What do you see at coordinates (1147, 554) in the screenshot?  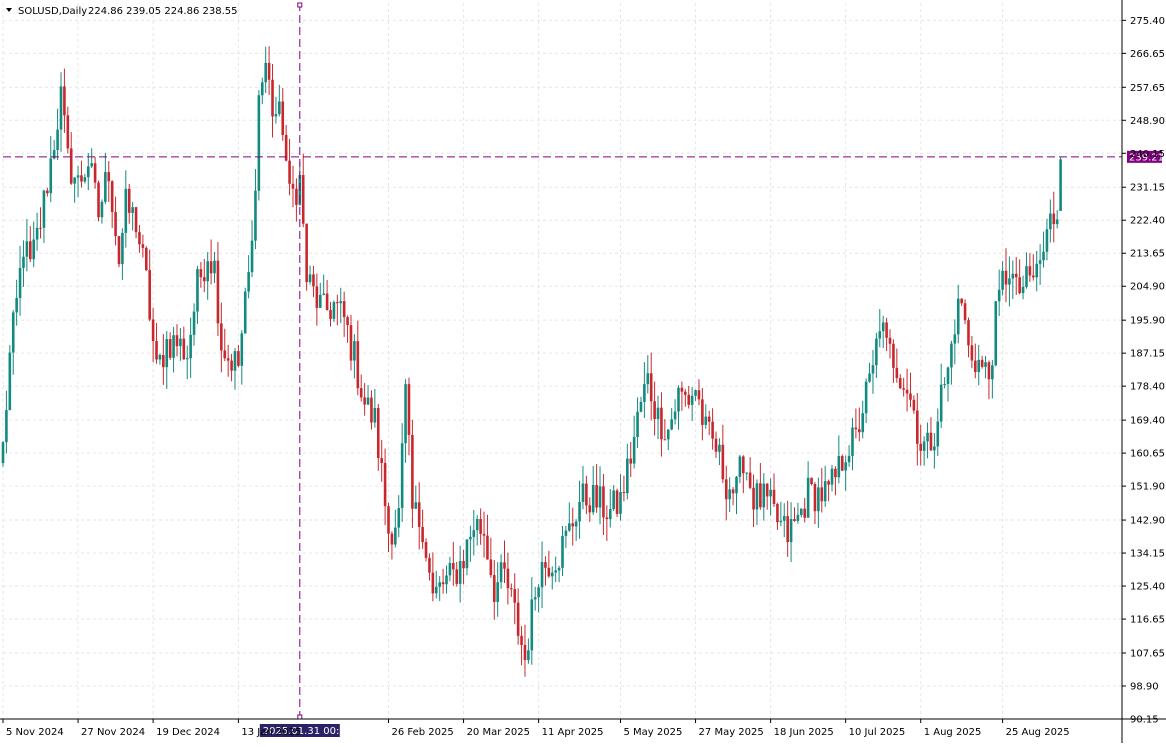 I see `y-tick-label: 134.15` at bounding box center [1147, 554].